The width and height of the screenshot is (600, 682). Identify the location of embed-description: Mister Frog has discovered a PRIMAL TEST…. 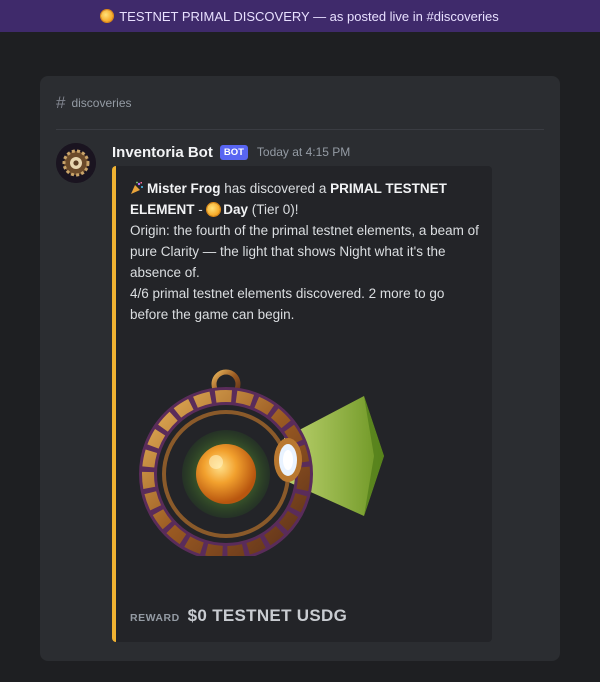
(305, 251).